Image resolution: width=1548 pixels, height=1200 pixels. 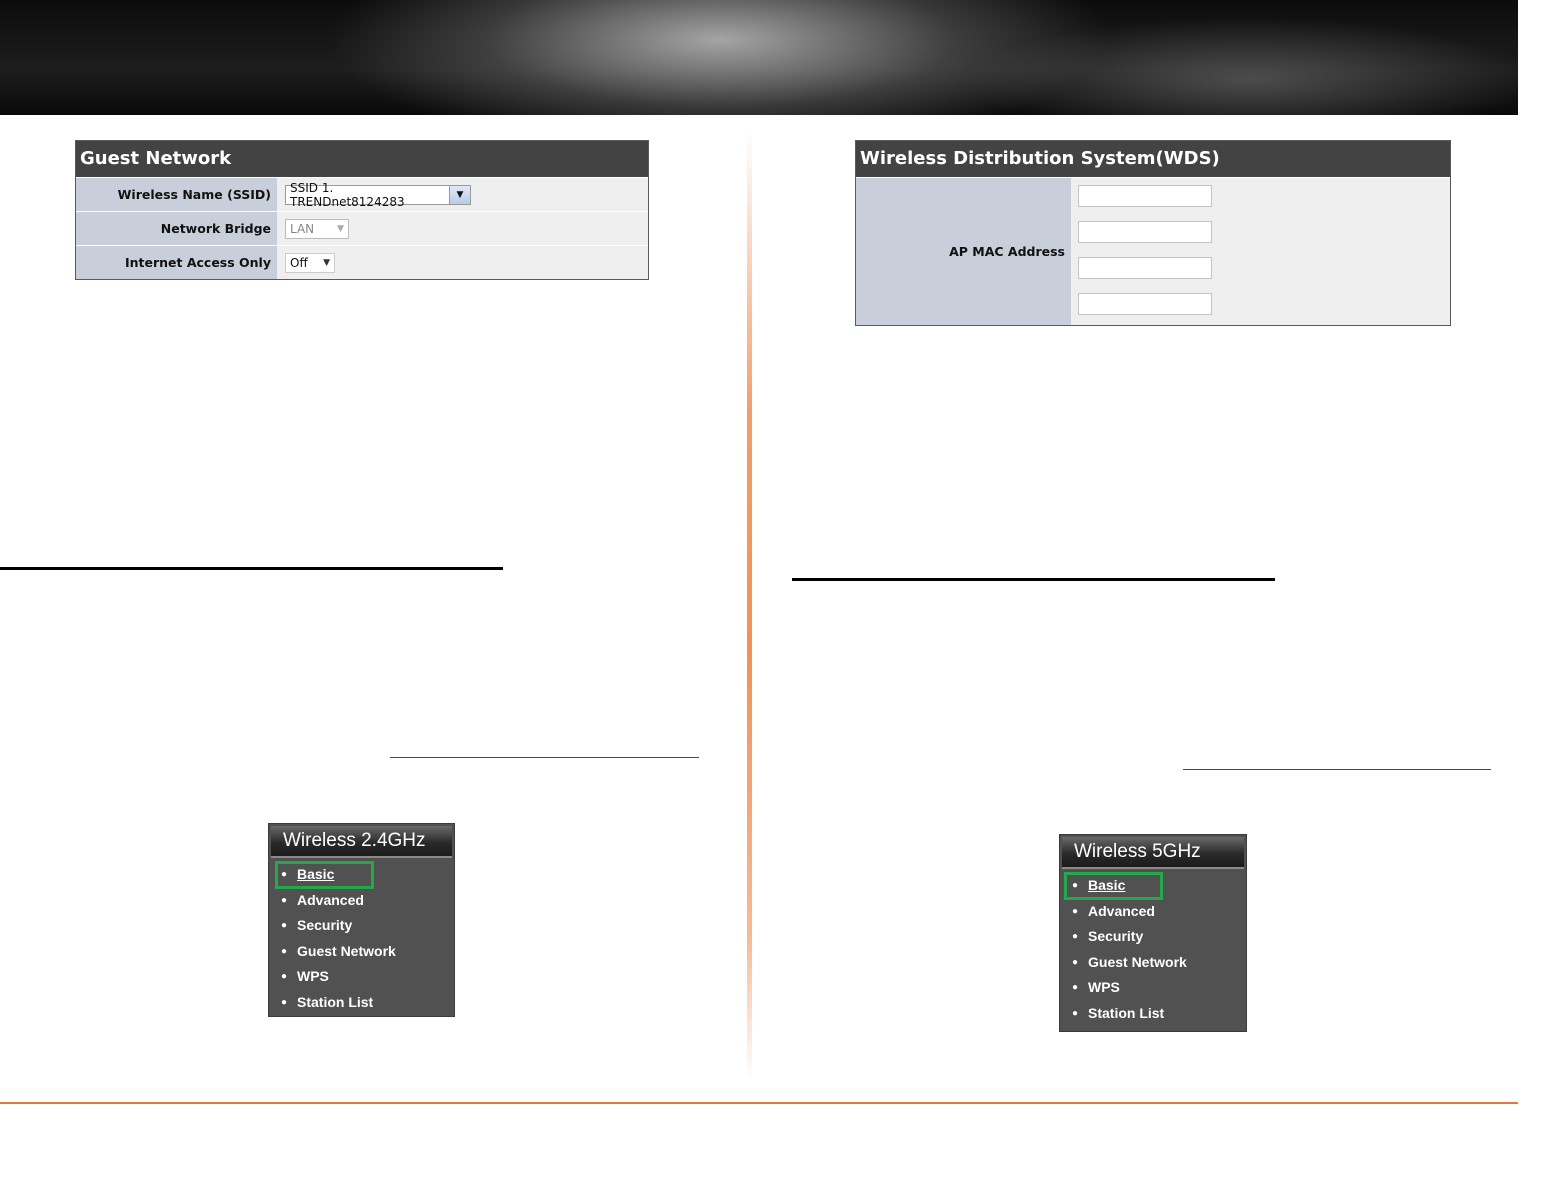 What do you see at coordinates (749, 605) in the screenshot?
I see `center-divider` at bounding box center [749, 605].